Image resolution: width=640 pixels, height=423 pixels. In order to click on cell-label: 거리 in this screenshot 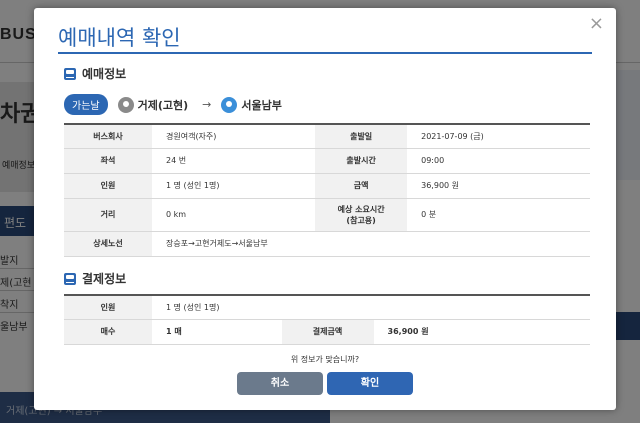, I will do `click(108, 215)`.